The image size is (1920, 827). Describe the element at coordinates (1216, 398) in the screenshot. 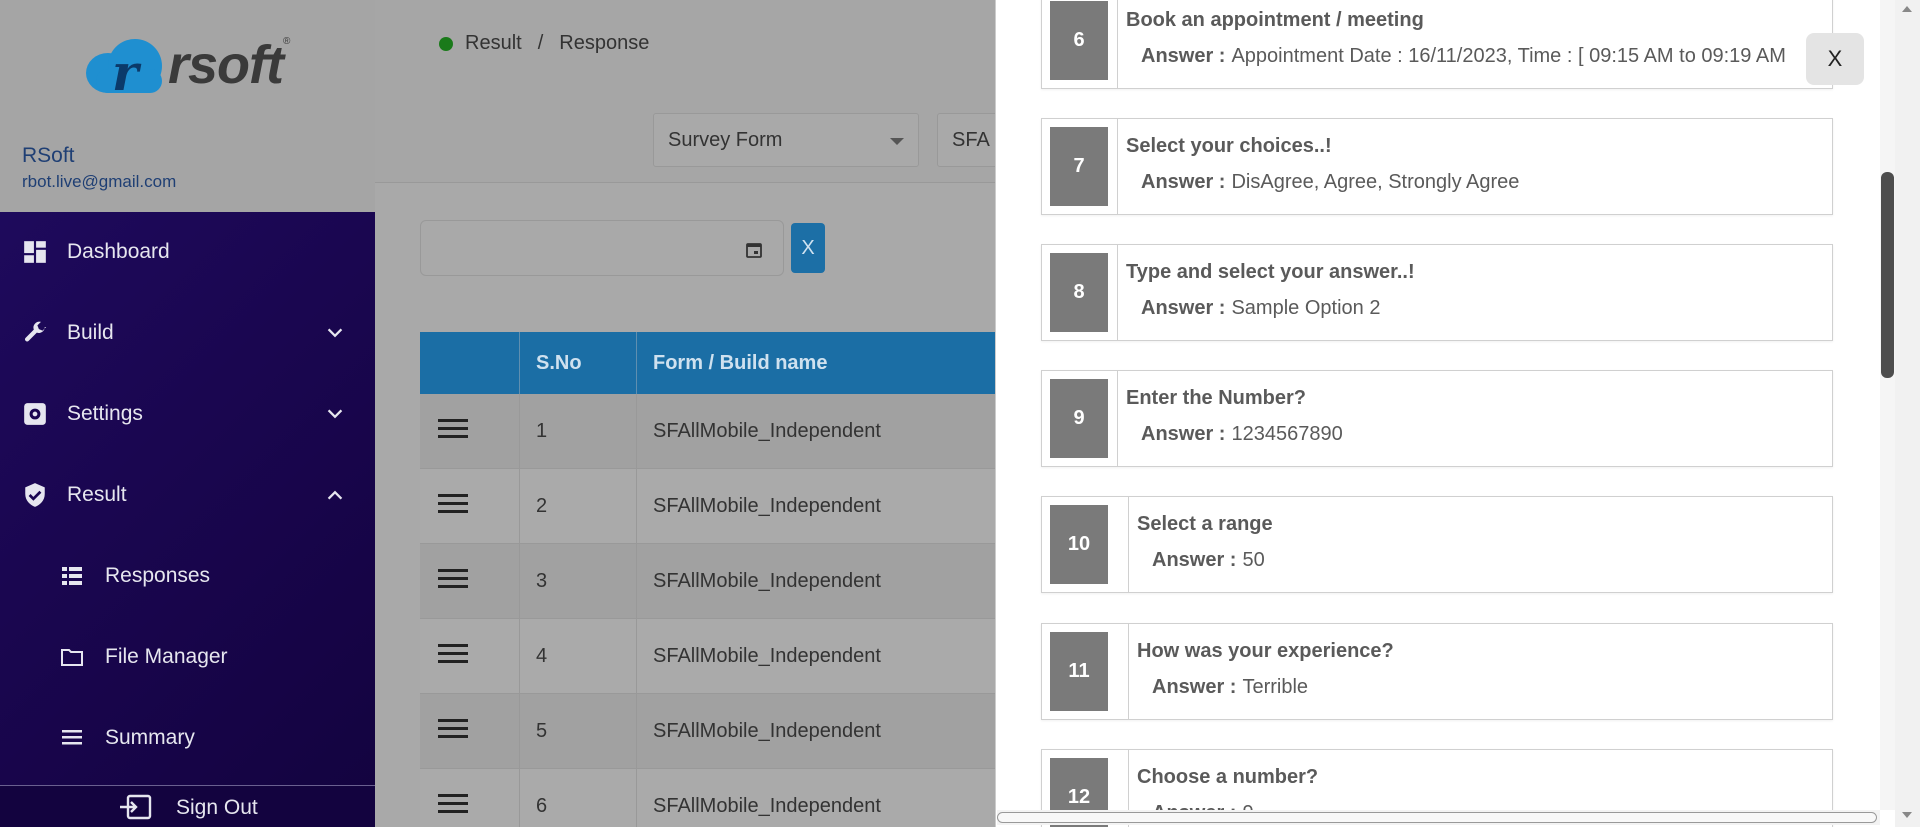

I see `question-text: Enter the Number?` at that location.